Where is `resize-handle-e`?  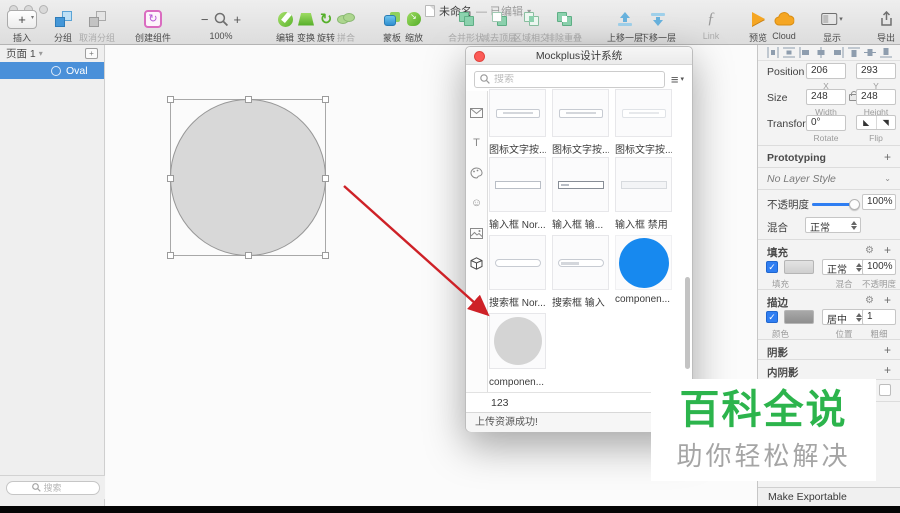
resize-handle-e is located at coordinates (325, 178).